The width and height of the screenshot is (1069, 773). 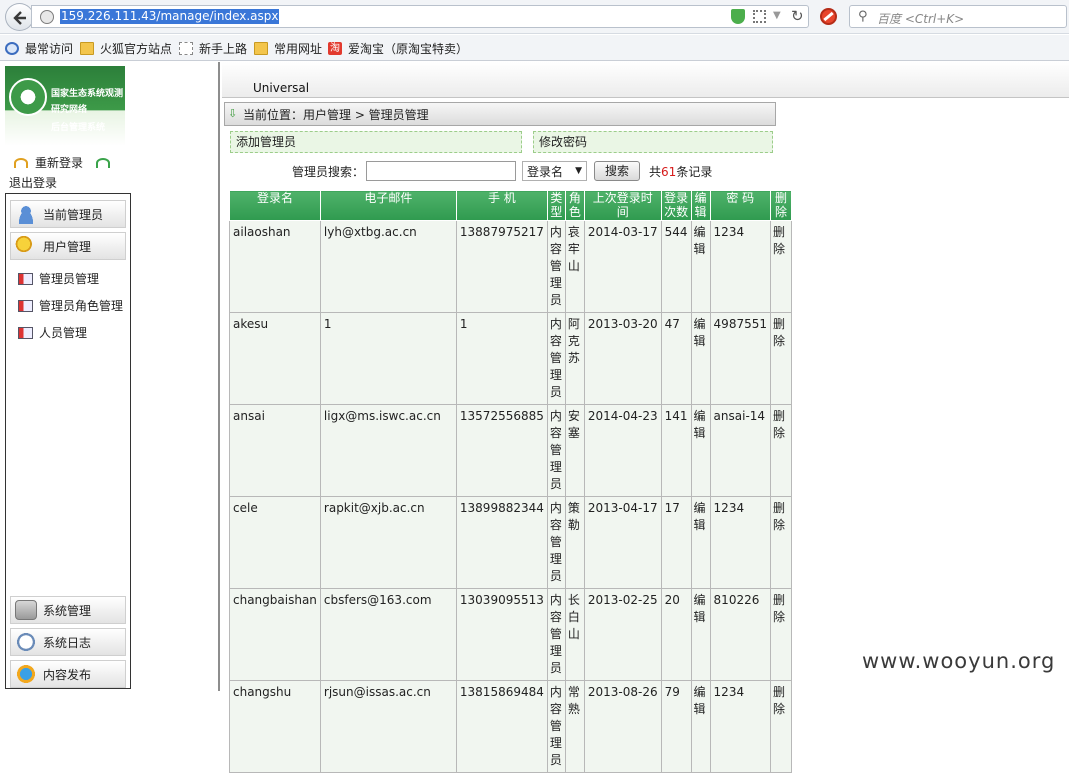 I want to click on record-count: 共61条记录, so click(x=680, y=171).